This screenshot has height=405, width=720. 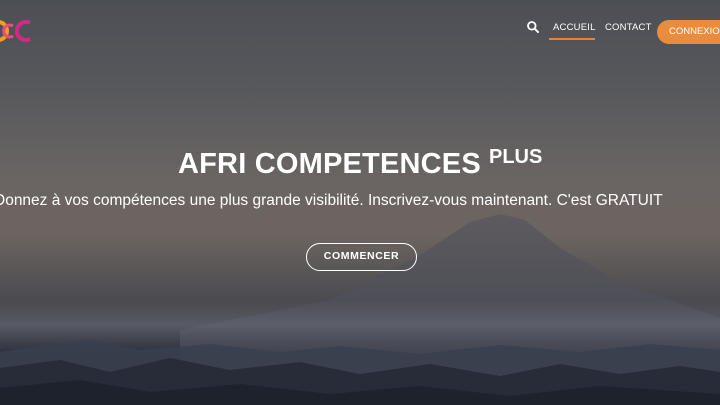 What do you see at coordinates (574, 27) in the screenshot?
I see `nav-link-accueil: ACCUEIL` at bounding box center [574, 27].